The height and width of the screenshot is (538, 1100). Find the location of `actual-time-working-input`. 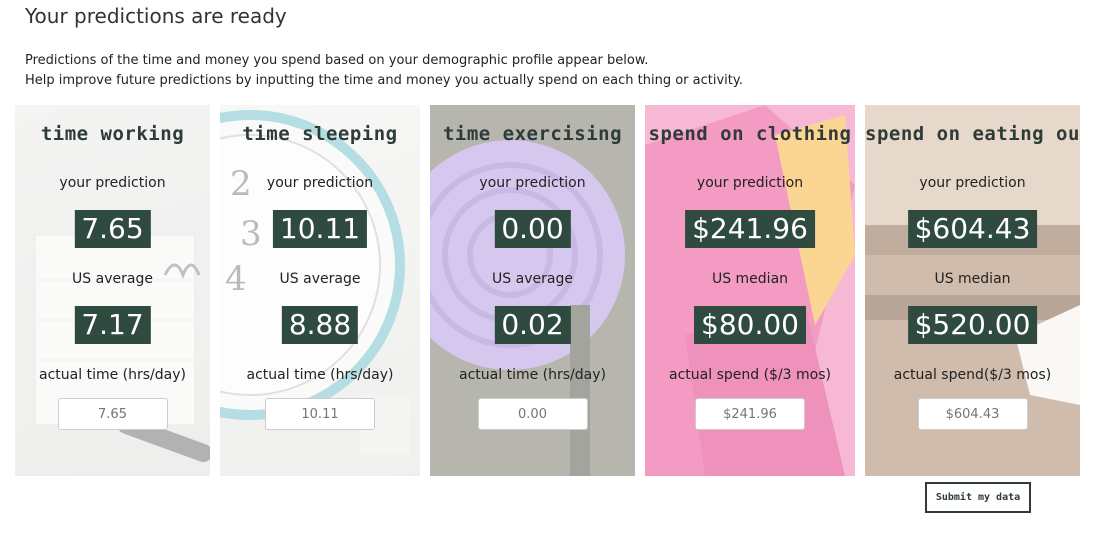

actual-time-working-input is located at coordinates (112, 414).